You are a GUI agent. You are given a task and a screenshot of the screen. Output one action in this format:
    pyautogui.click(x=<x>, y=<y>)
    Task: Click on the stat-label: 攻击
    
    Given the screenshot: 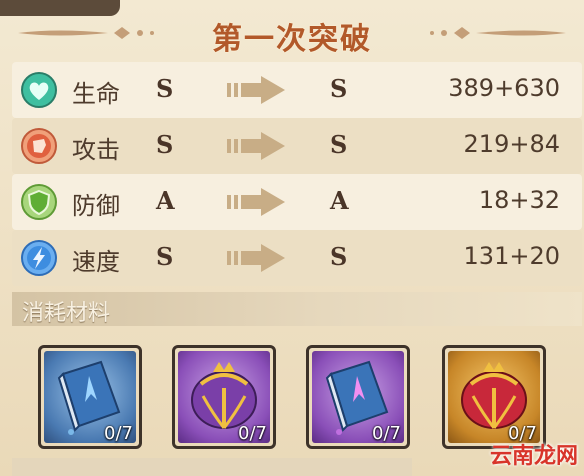 What is the action you would take?
    pyautogui.click(x=96, y=150)
    